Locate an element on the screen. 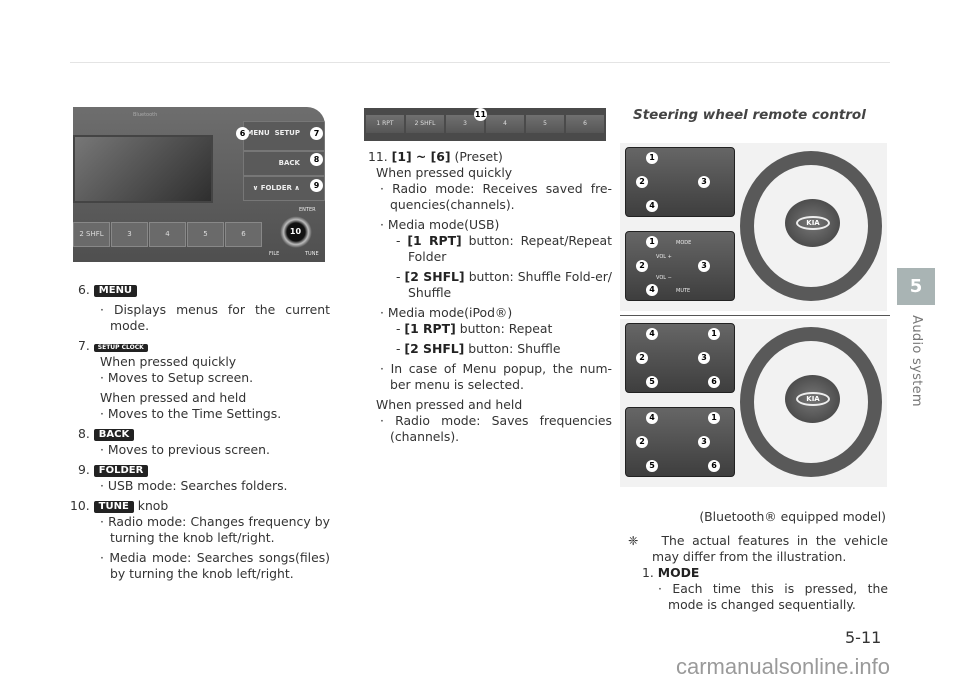 This screenshot has height=690, width=960. page-number: 5-11 is located at coordinates (863, 637).